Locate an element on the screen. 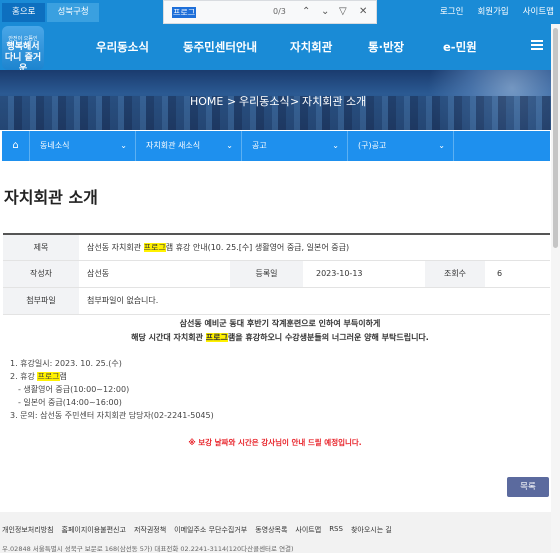 Image resolution: width=560 pixels, height=553 pixels. logo-text-2: 다니 is located at coordinates (13, 58).